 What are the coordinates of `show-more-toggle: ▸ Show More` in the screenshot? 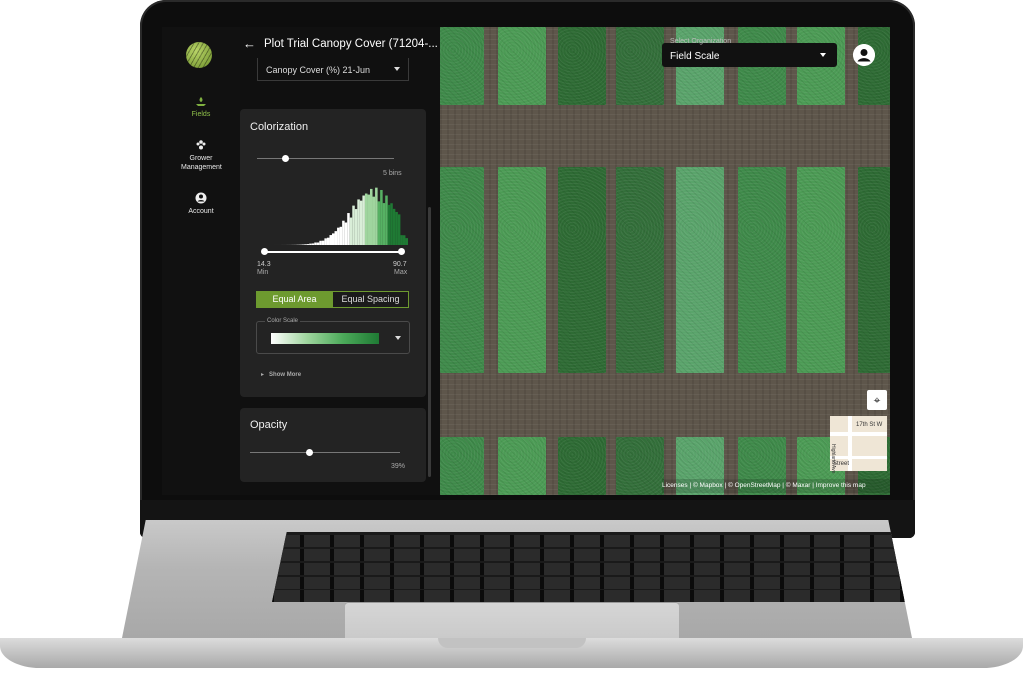 It's located at (281, 374).